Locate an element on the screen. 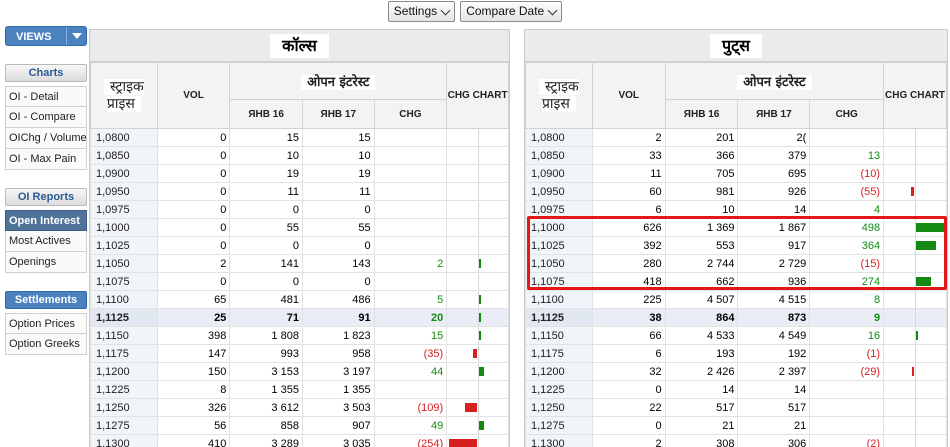 The image size is (950, 447). month1-oi-cell: 662 is located at coordinates (701, 281).